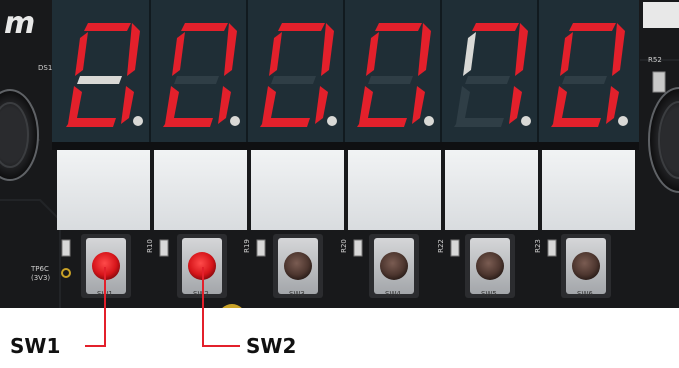  I want to click on callout-lines, so click(162, 307).